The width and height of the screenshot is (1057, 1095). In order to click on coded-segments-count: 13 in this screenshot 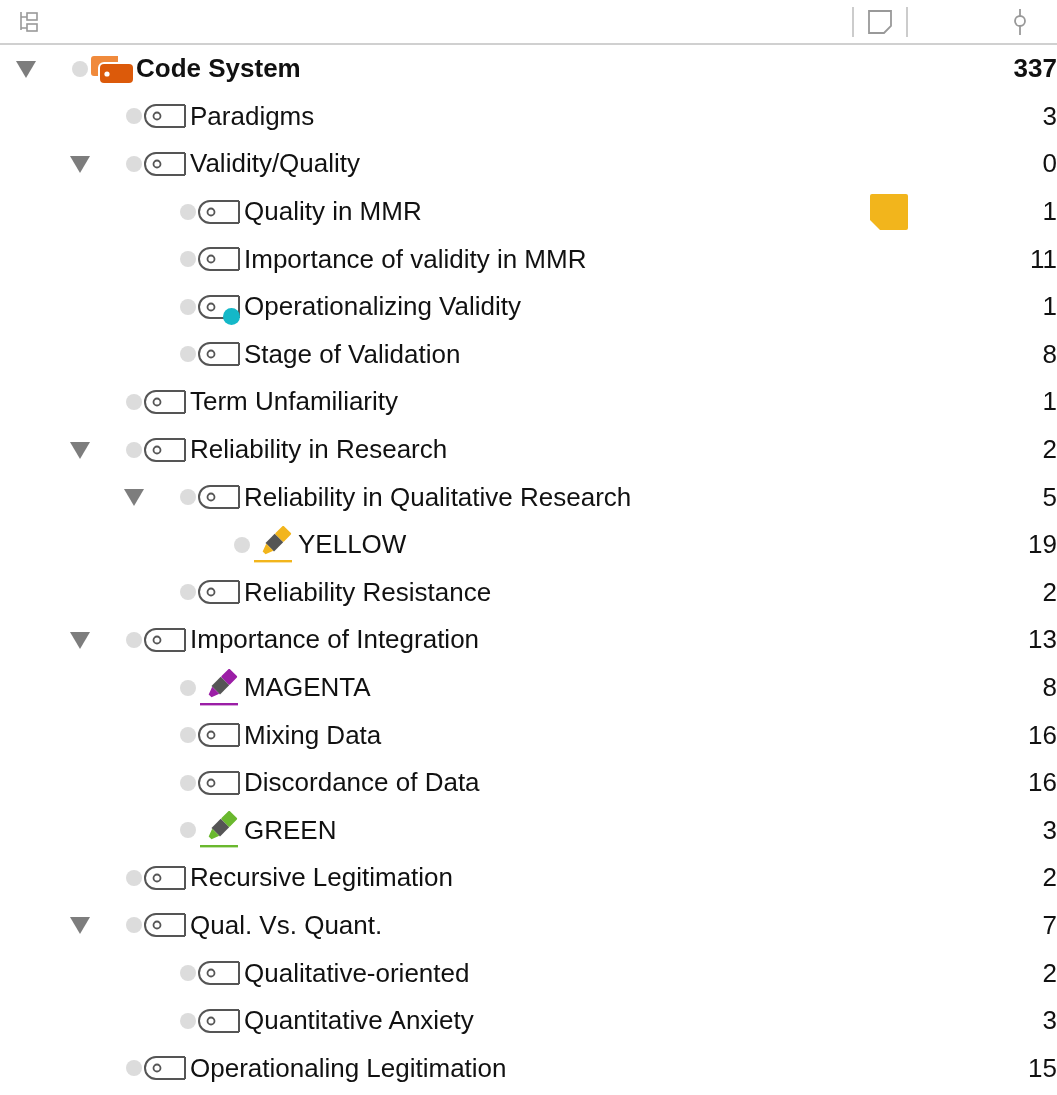, I will do `click(1042, 640)`.